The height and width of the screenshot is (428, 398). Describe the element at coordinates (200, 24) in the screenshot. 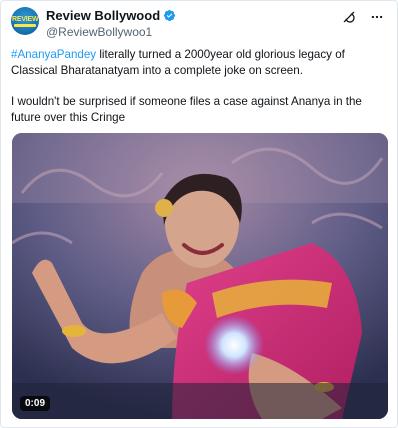

I see `tweet-header: REVIEW Review Bollywood @ReviewBollywoo1` at that location.